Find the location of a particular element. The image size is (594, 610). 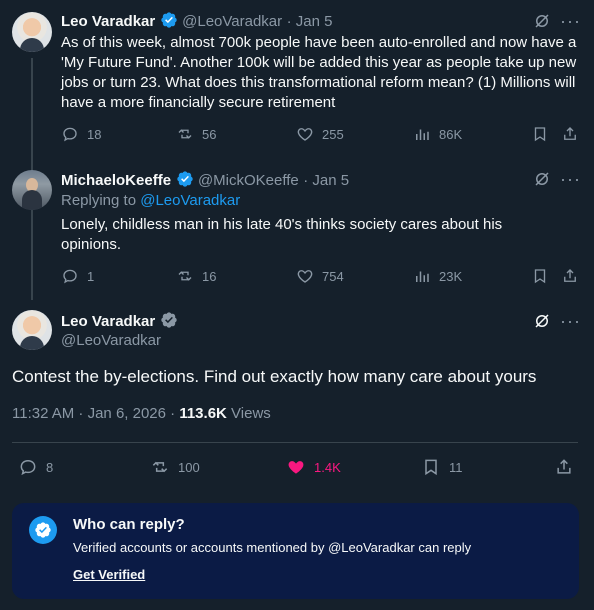

author-handle: @MickOKeeffe is located at coordinates (248, 180).